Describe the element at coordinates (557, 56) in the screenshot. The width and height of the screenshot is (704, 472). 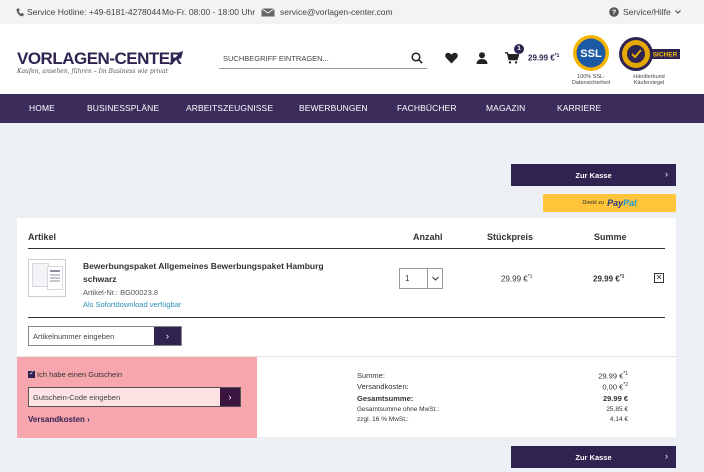
I see `cart-total-footnote: *1` at that location.